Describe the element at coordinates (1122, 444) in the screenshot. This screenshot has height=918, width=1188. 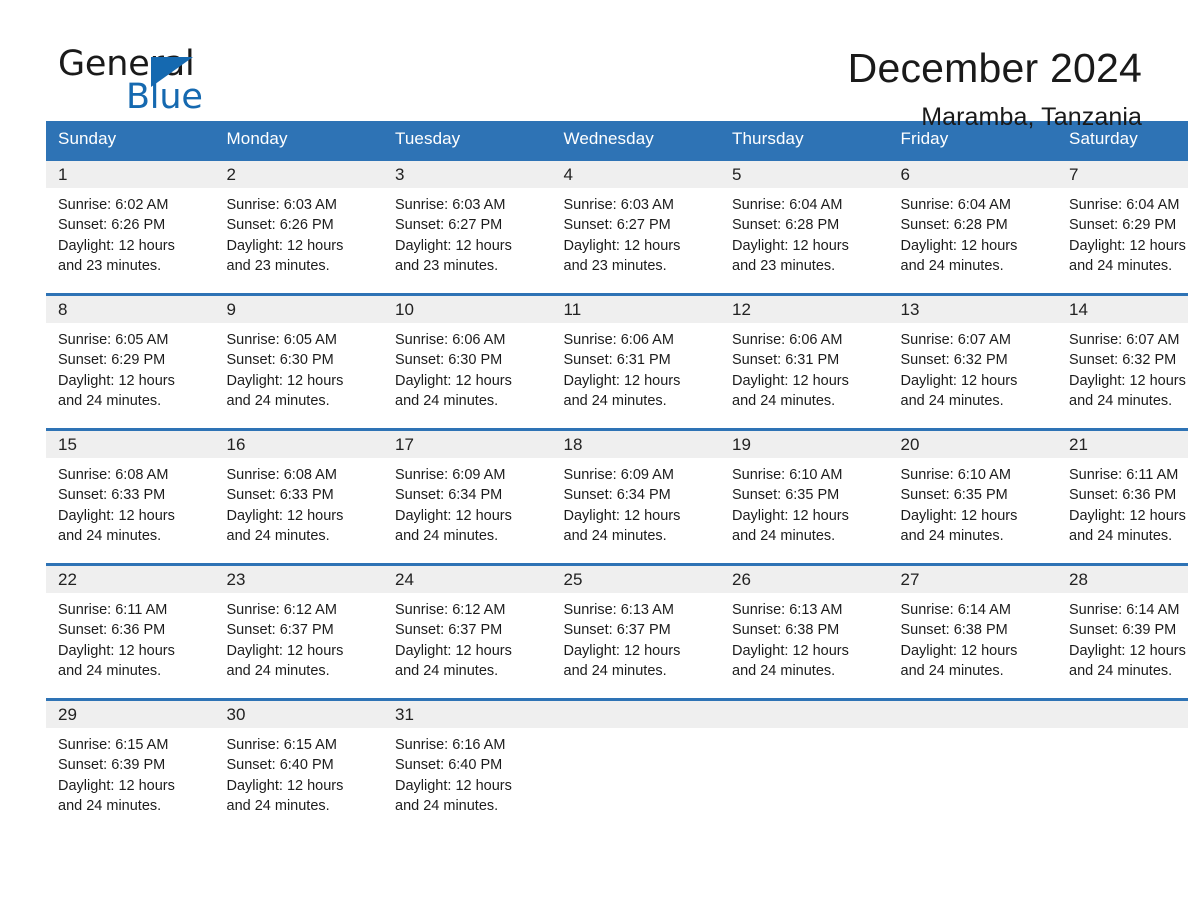
I see `day-number: 21` at that location.